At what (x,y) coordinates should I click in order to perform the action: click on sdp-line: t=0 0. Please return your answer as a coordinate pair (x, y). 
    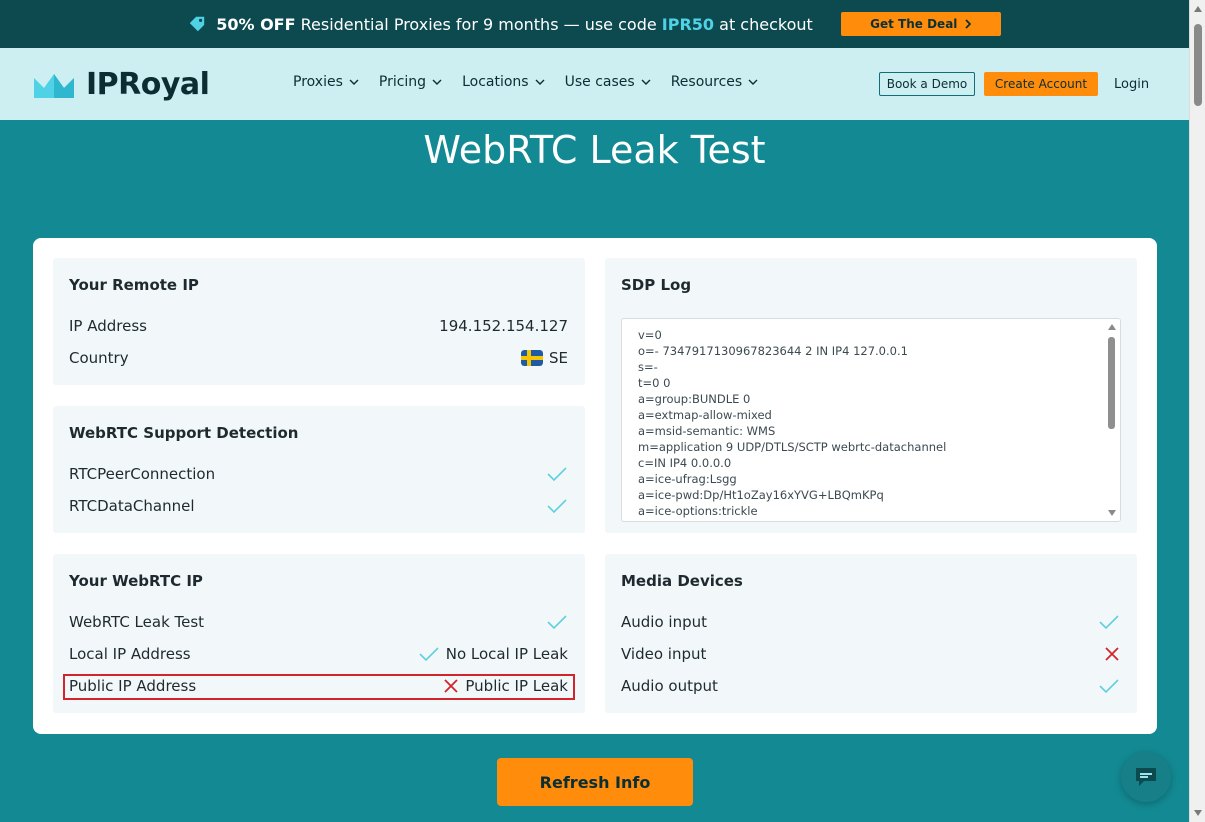
    Looking at the image, I should click on (654, 383).